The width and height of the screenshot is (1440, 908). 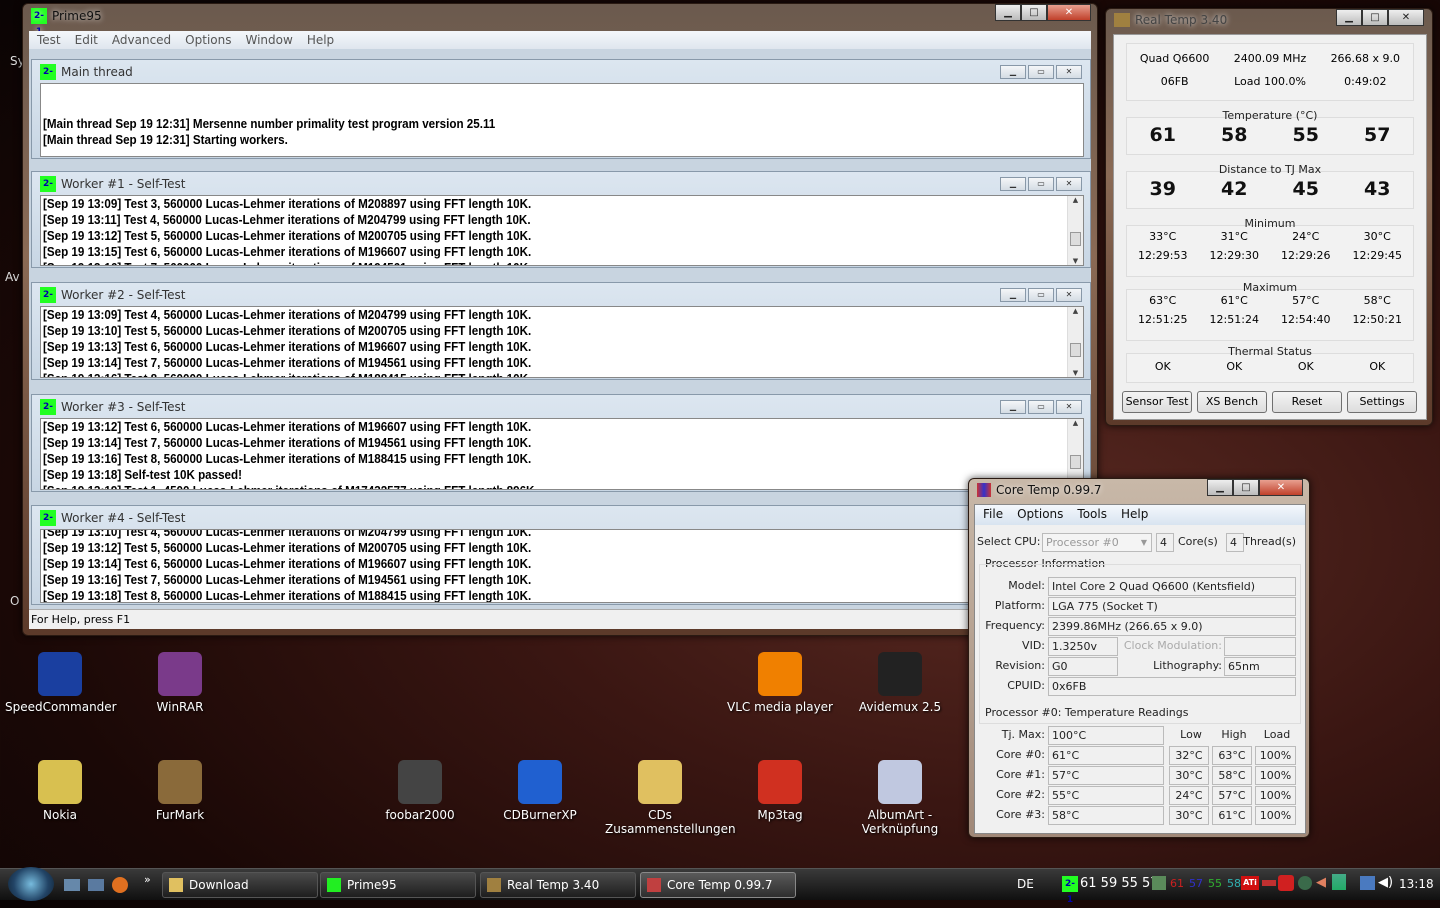 What do you see at coordinates (398, 885) in the screenshot?
I see `taskbar-button: Prime95` at bounding box center [398, 885].